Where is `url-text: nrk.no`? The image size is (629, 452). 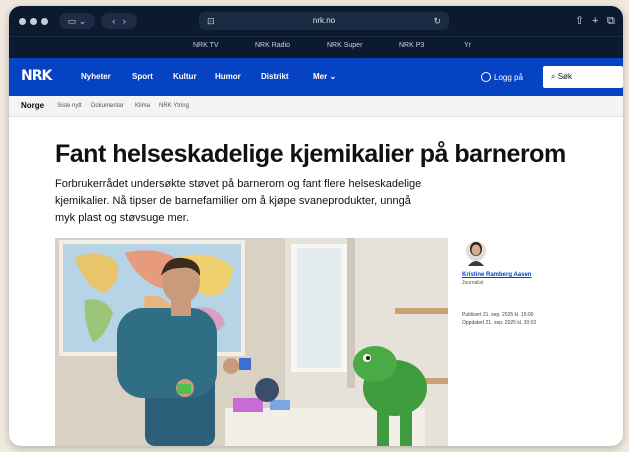 url-text: nrk.no is located at coordinates (324, 20).